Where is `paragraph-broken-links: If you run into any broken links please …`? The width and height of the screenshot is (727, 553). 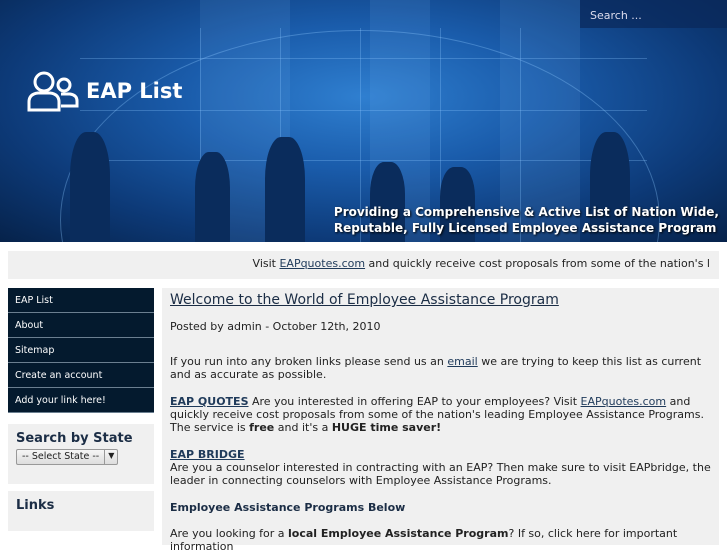
paragraph-broken-links: If you run into any broken links please … is located at coordinates (436, 368).